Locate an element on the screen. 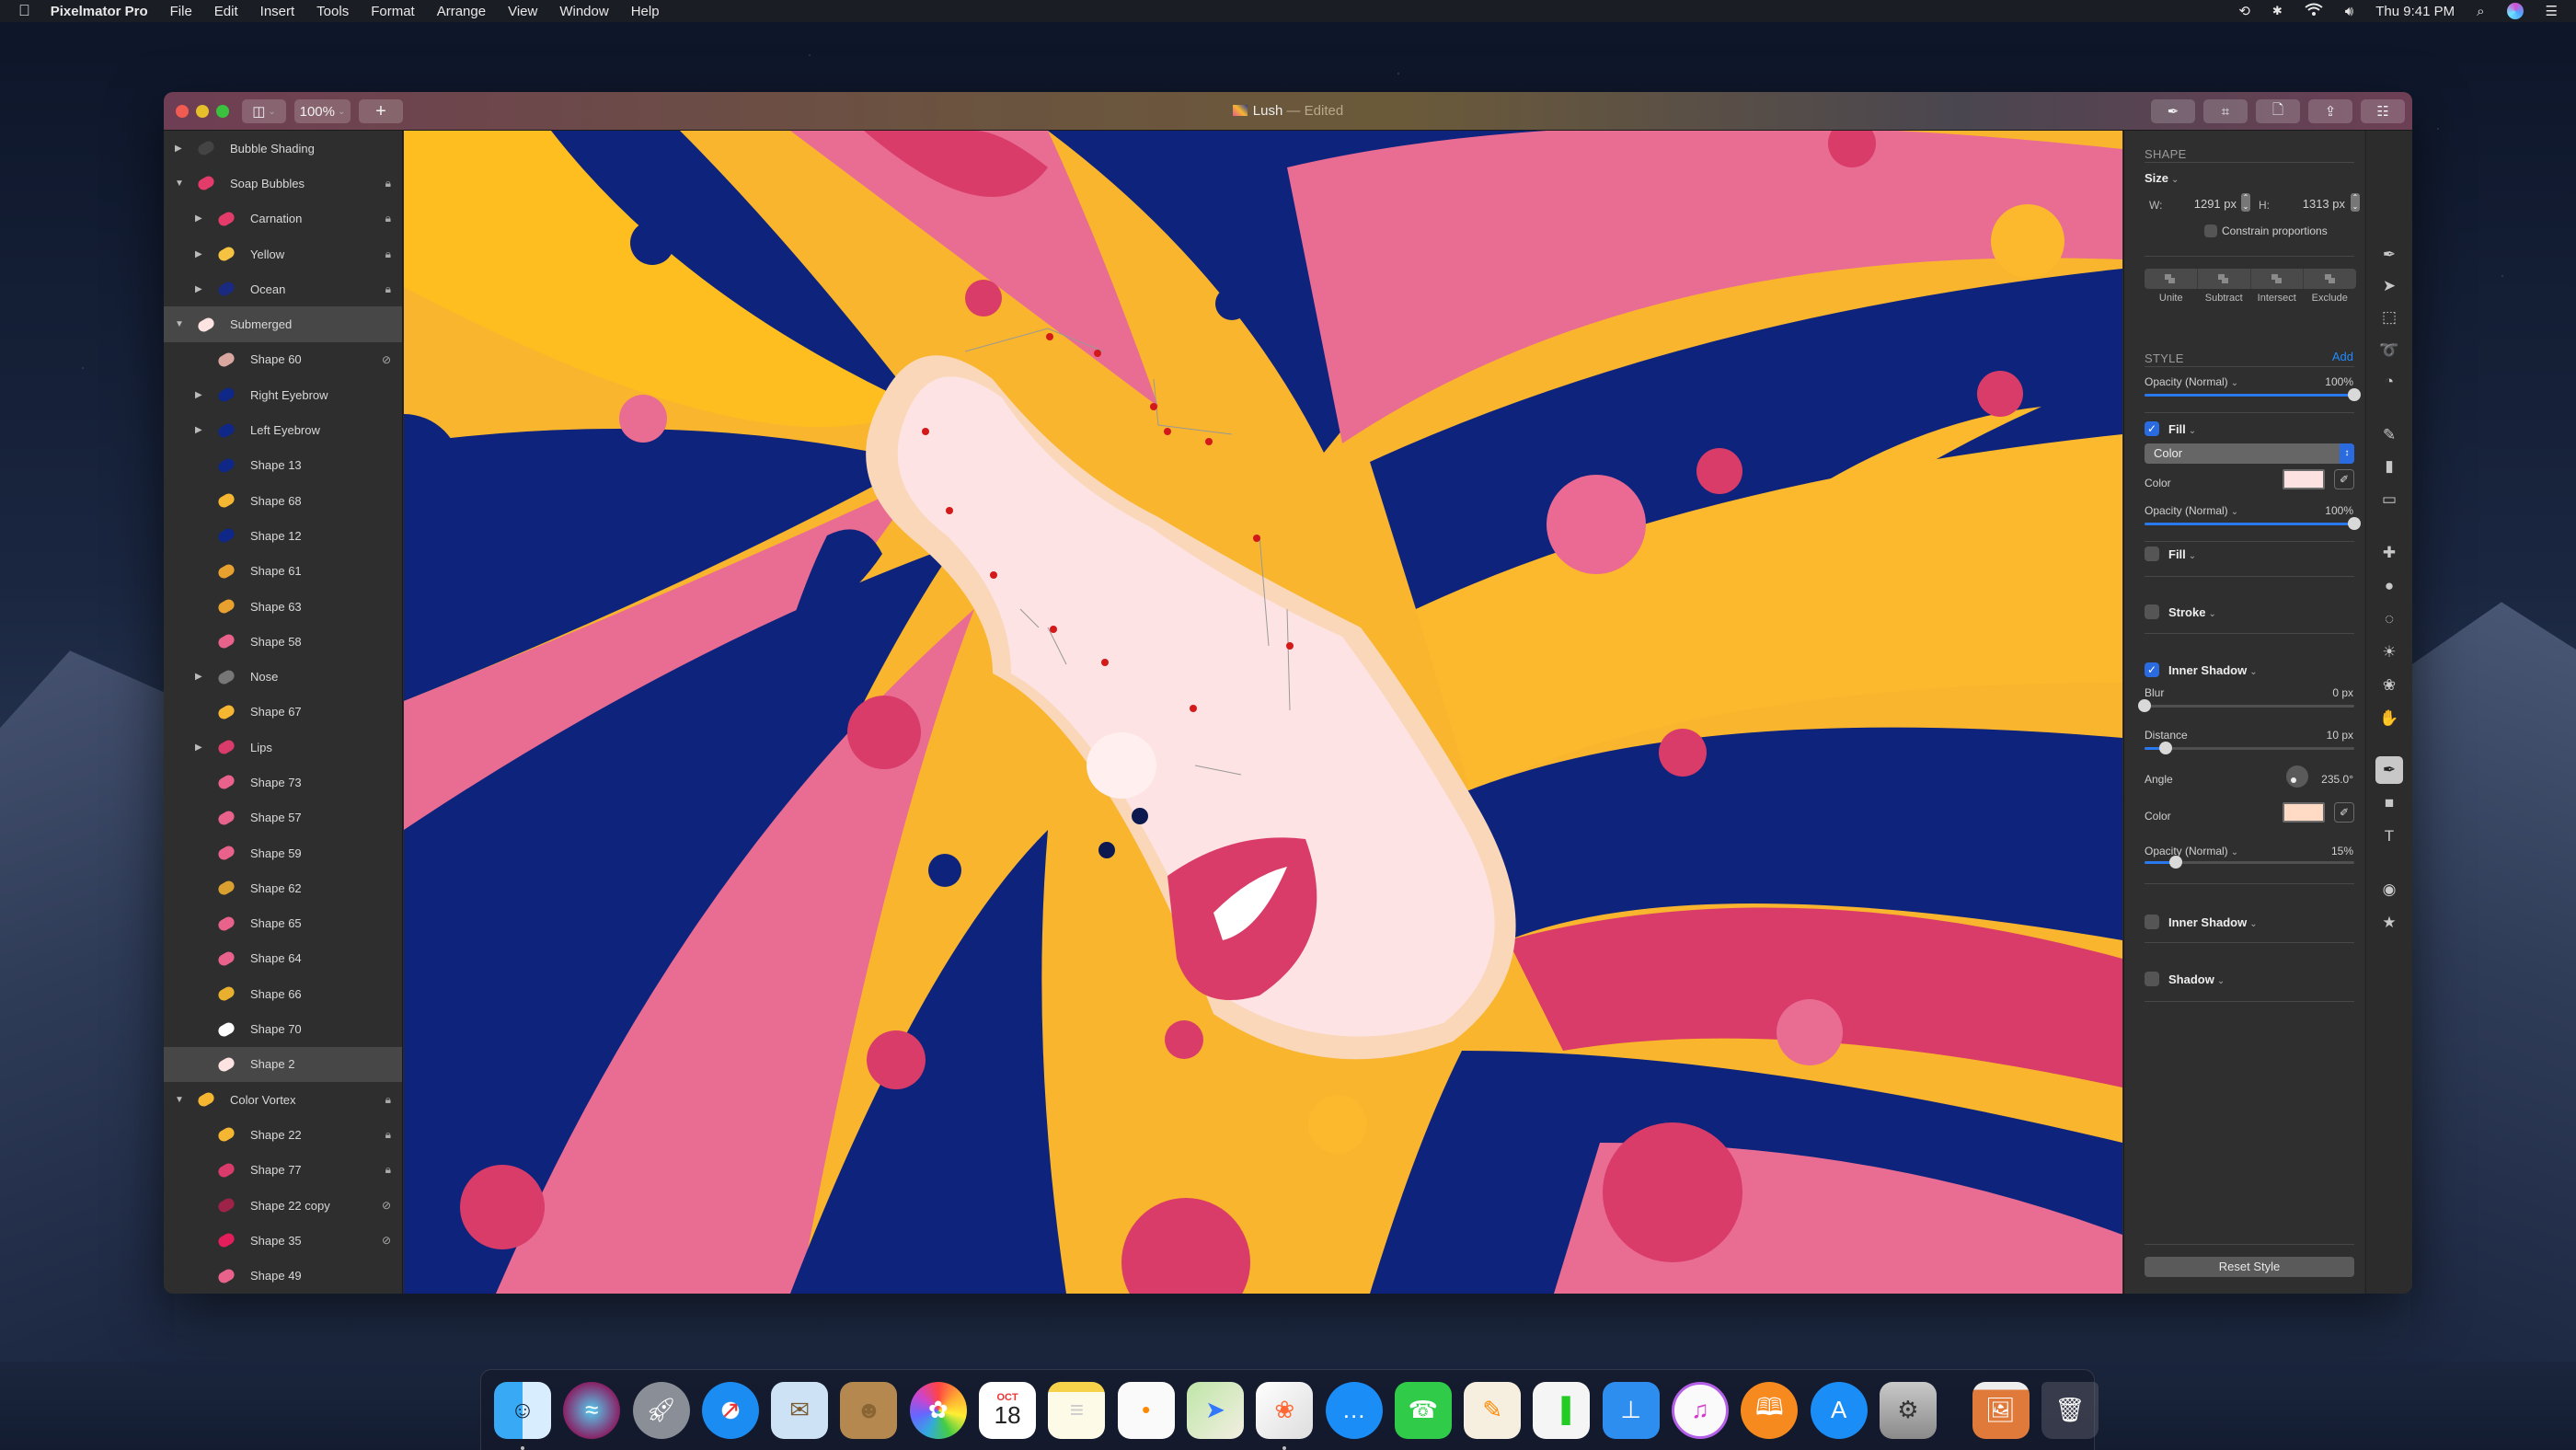 This screenshot has height=1450, width=2576. layer-row: Shape 73 is located at coordinates (283, 783).